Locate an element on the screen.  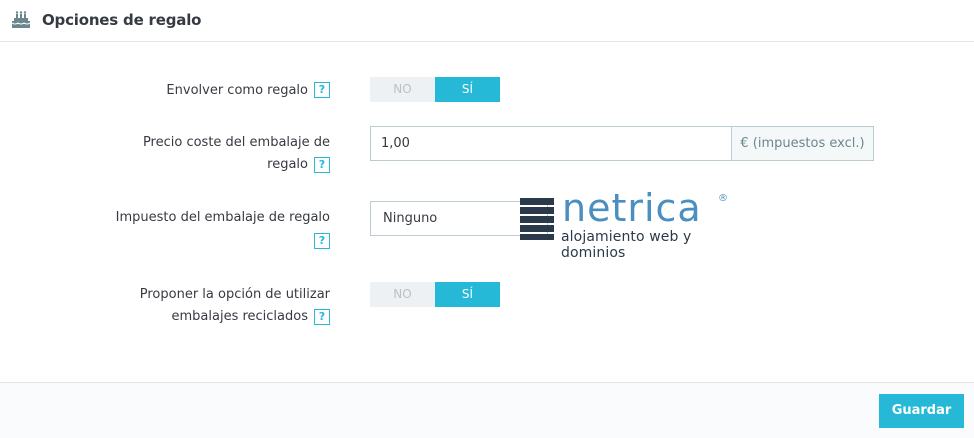
tax-label-group: Impuesto del embalaje de regalo ? is located at coordinates (223, 229).